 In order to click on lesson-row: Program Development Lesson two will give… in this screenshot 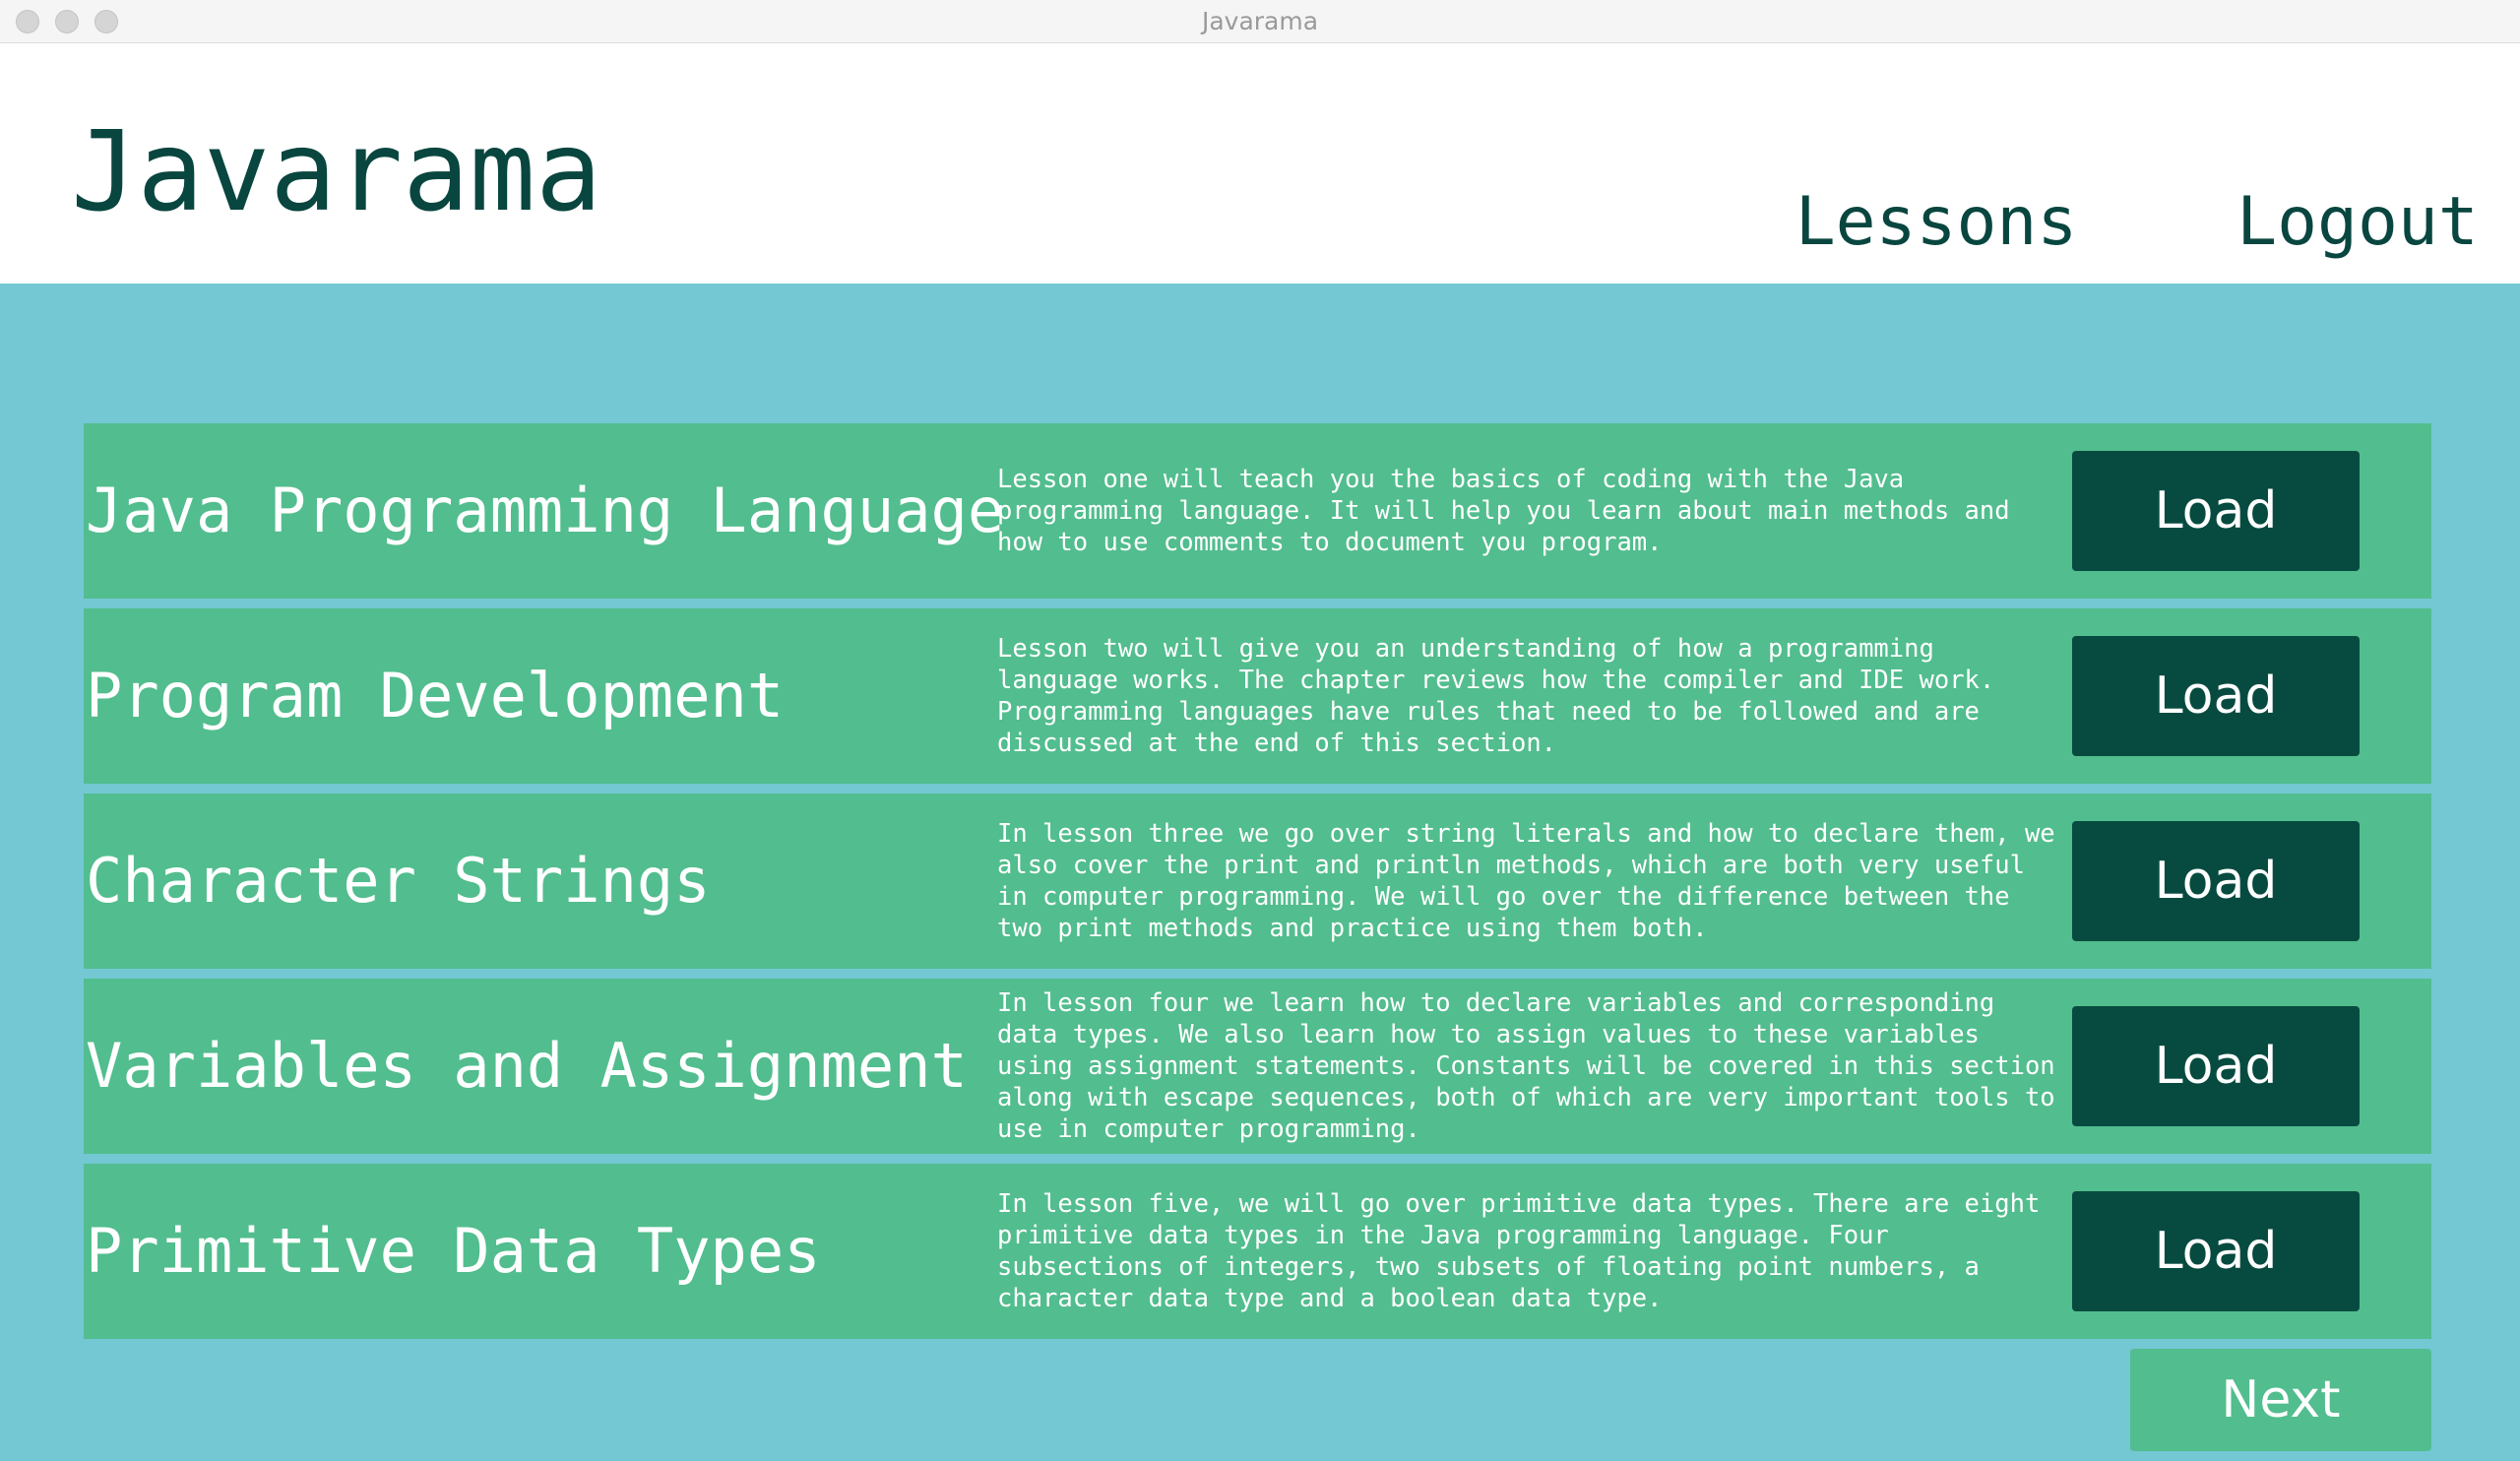, I will do `click(1257, 696)`.